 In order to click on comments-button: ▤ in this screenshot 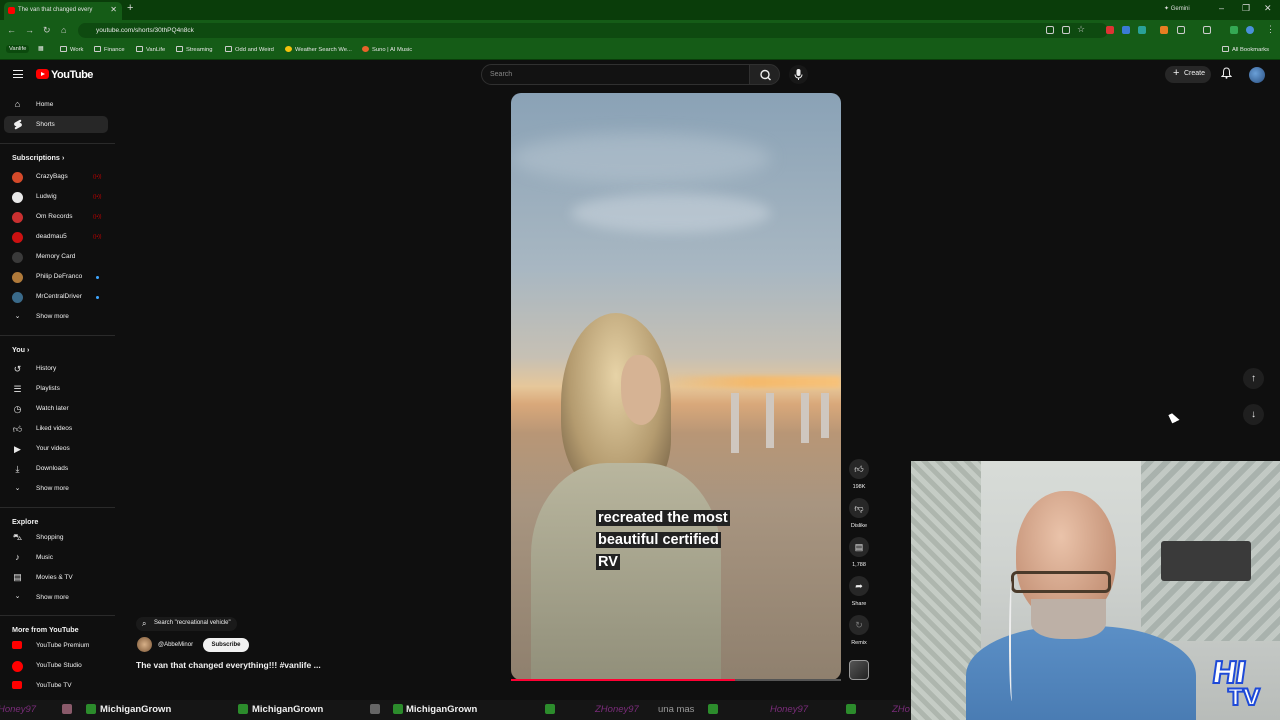, I will do `click(859, 547)`.